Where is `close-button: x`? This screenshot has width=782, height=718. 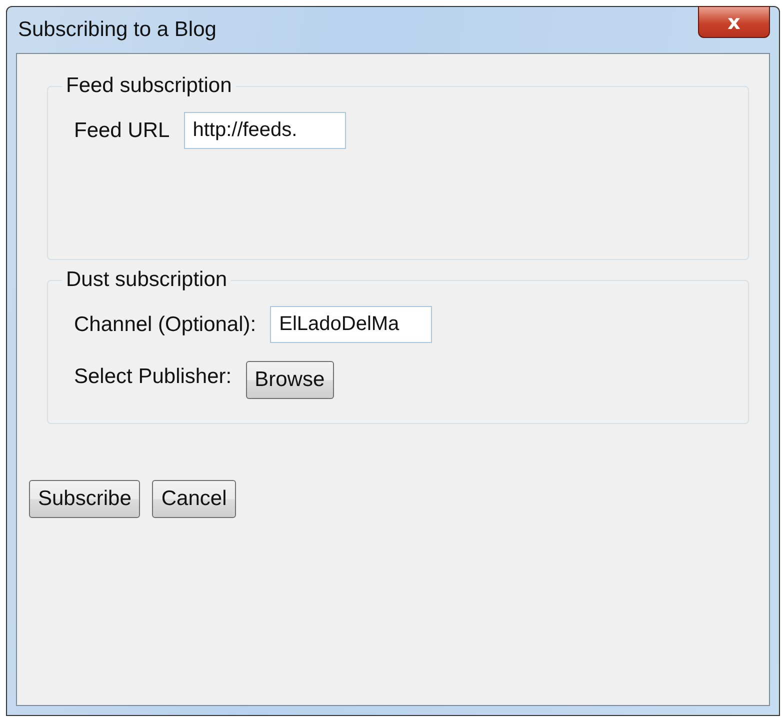 close-button: x is located at coordinates (734, 22).